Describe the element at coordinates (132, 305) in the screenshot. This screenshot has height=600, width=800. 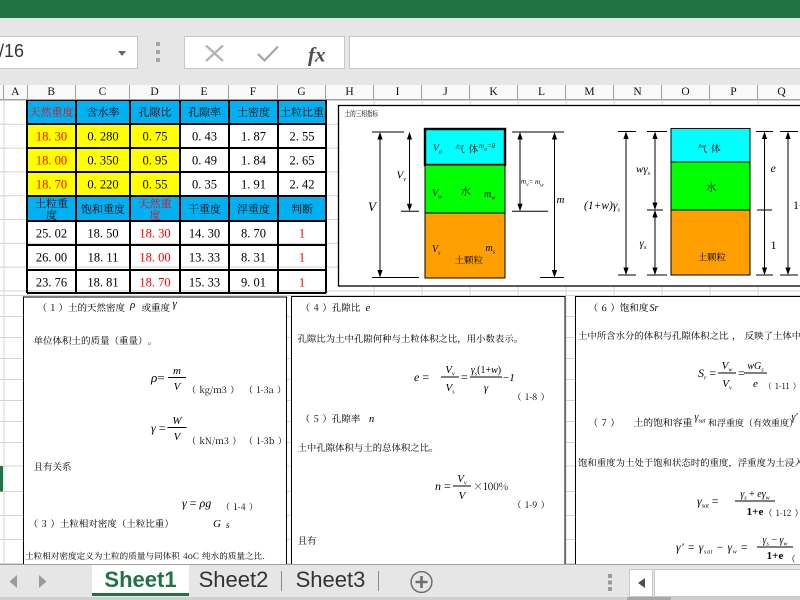
I see `svg-text: ρ` at that location.